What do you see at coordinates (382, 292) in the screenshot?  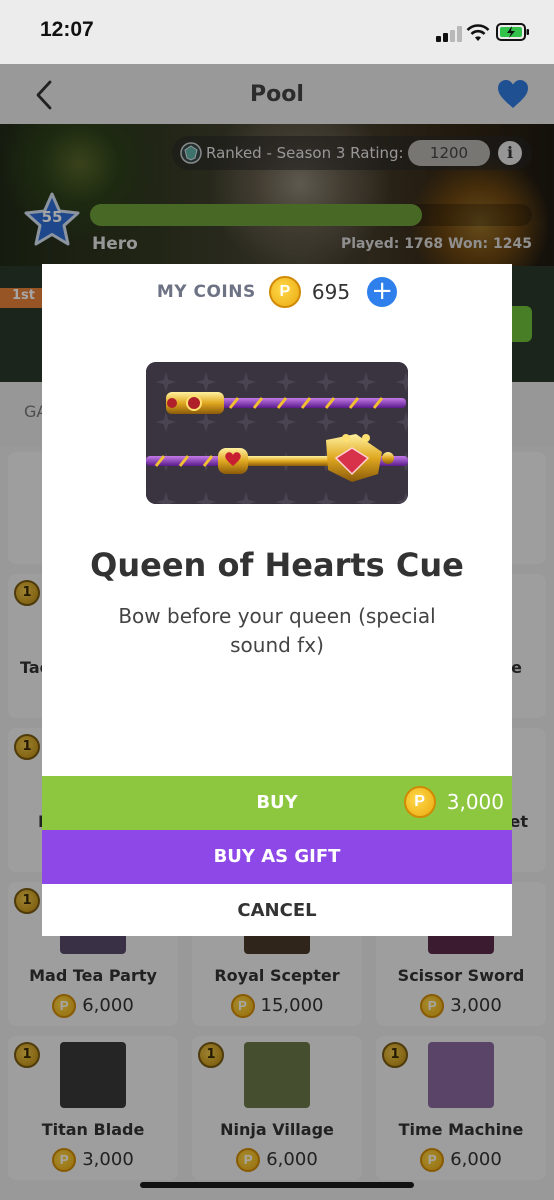 I see `add-coins-button: +` at bounding box center [382, 292].